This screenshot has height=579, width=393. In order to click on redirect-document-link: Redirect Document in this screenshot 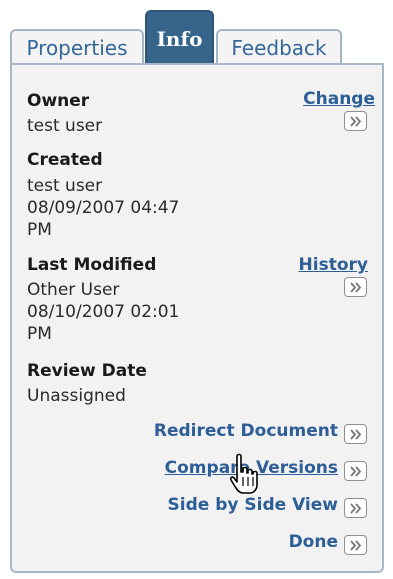, I will do `click(246, 431)`.